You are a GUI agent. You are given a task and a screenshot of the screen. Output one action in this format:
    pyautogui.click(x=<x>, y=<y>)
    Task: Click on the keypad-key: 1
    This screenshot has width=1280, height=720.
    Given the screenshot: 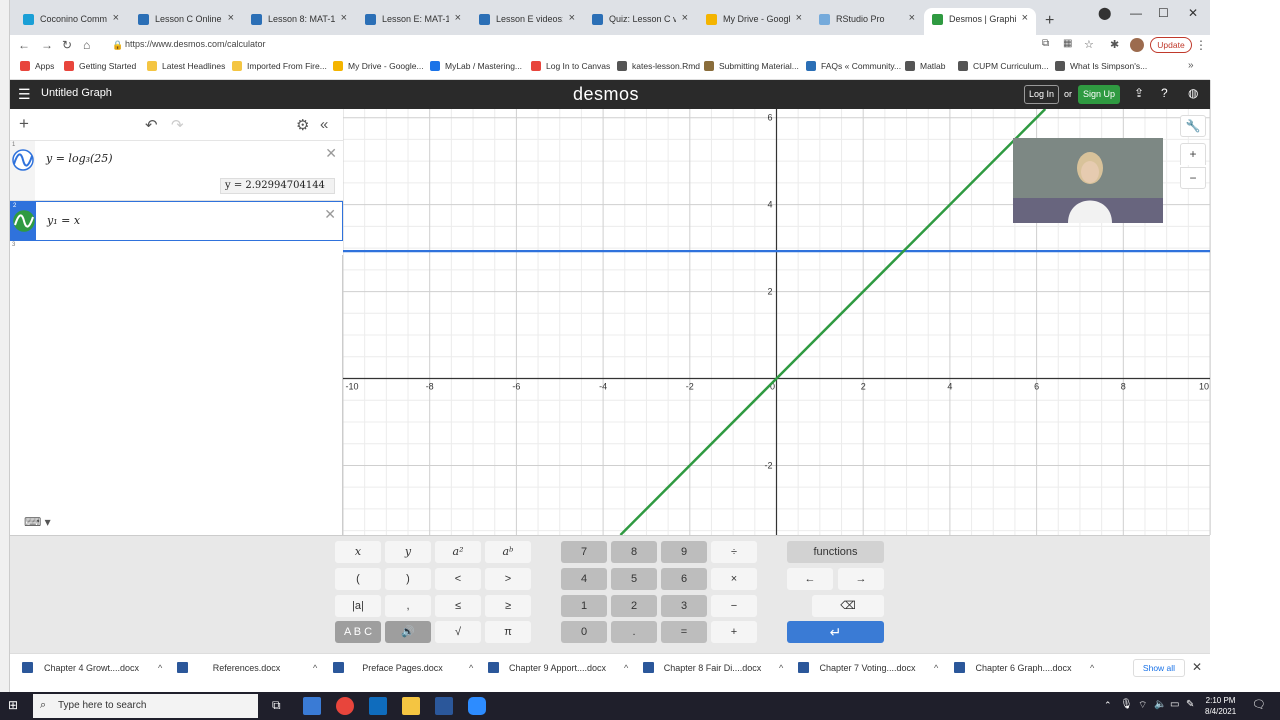 What is the action you would take?
    pyautogui.click(x=584, y=606)
    